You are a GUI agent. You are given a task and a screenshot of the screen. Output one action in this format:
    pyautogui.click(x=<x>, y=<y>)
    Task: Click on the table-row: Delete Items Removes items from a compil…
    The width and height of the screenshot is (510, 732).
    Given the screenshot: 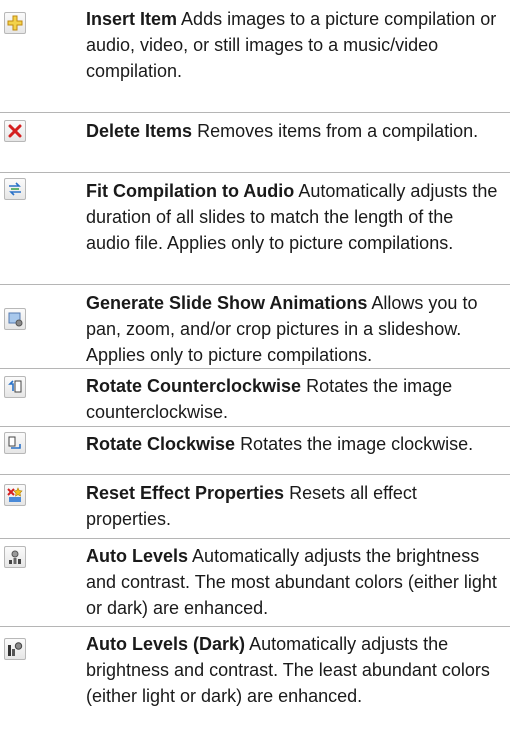 What is the action you would take?
    pyautogui.click(x=255, y=142)
    